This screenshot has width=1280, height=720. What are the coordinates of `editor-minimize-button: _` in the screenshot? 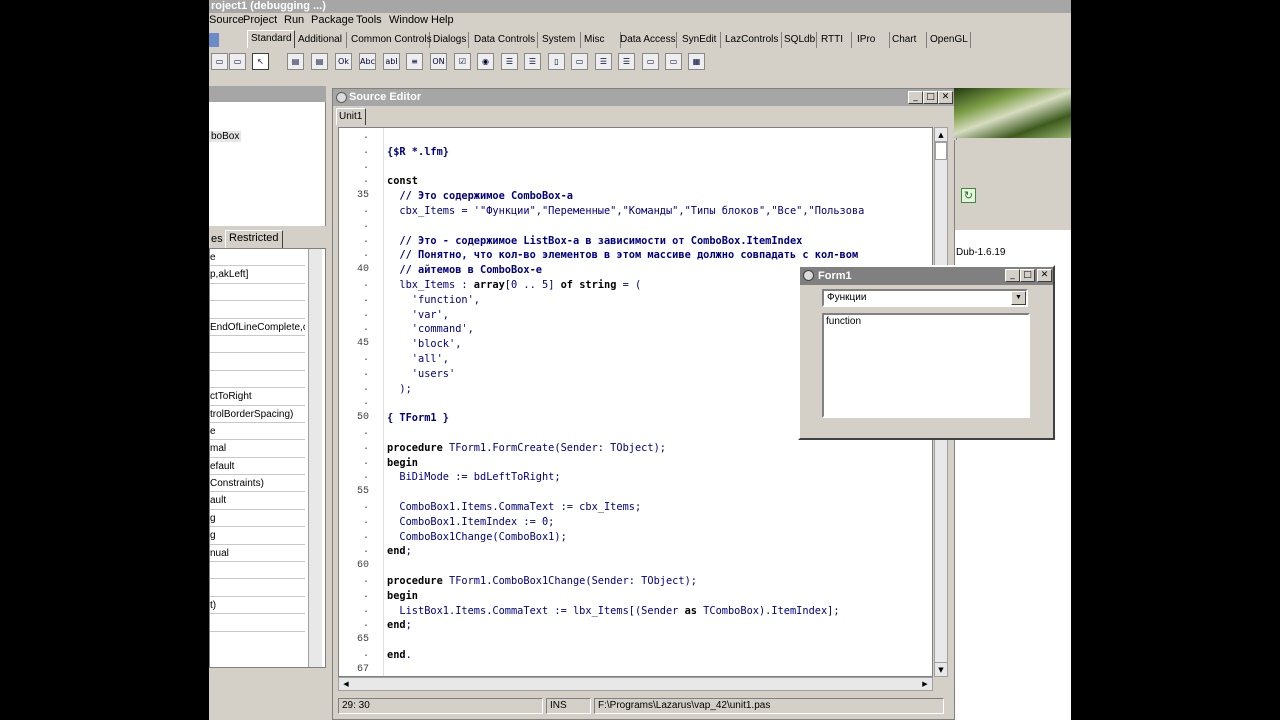 It's located at (915, 97).